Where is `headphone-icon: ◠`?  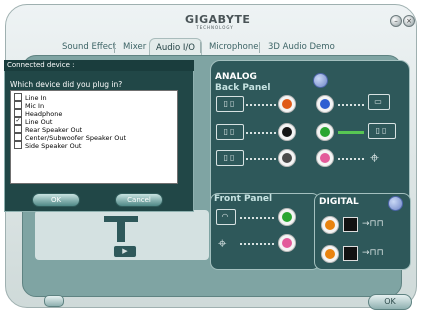 headphone-icon: ◠ is located at coordinates (226, 217).